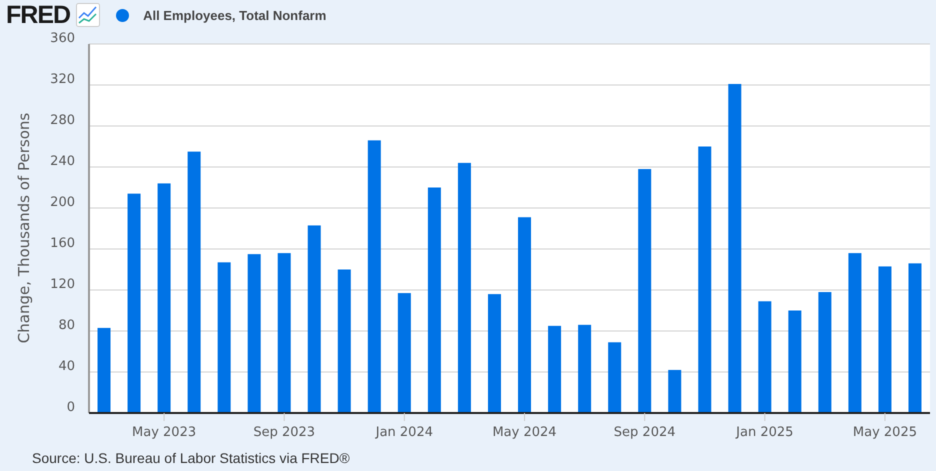 The width and height of the screenshot is (936, 471). Describe the element at coordinates (66, 325) in the screenshot. I see `y-tick-label: 80` at that location.